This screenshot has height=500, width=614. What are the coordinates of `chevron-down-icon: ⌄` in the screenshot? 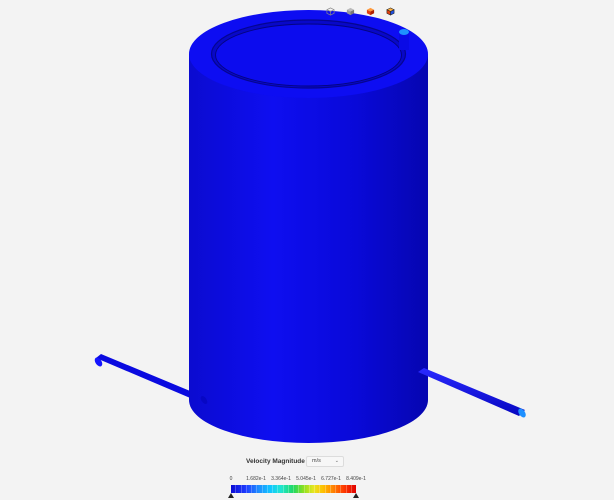 It's located at (336, 461).